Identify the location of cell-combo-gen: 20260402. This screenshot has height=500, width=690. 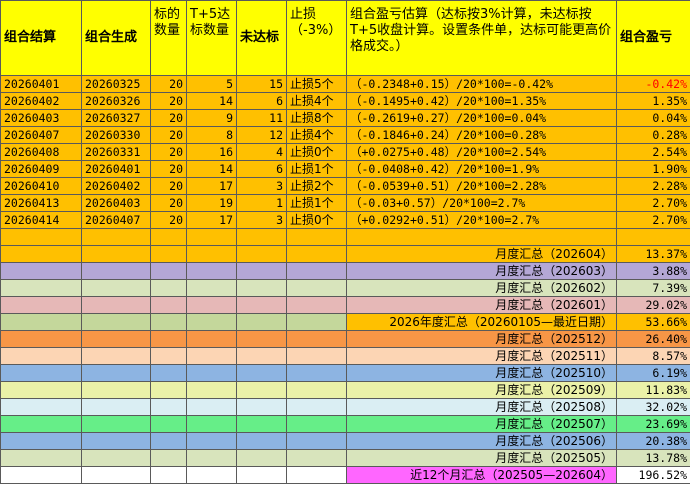
(116, 186).